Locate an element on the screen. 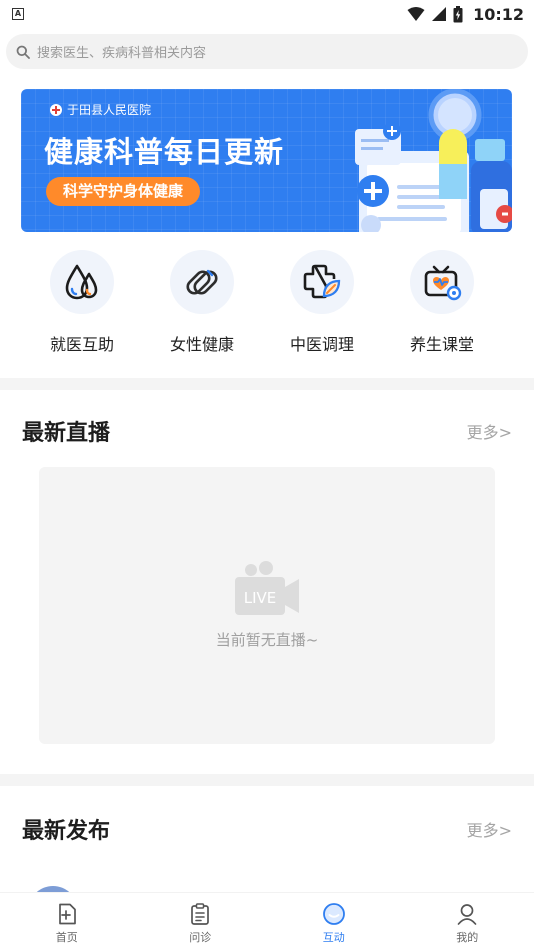  quick-link-label: 女性健康 is located at coordinates (201, 344).